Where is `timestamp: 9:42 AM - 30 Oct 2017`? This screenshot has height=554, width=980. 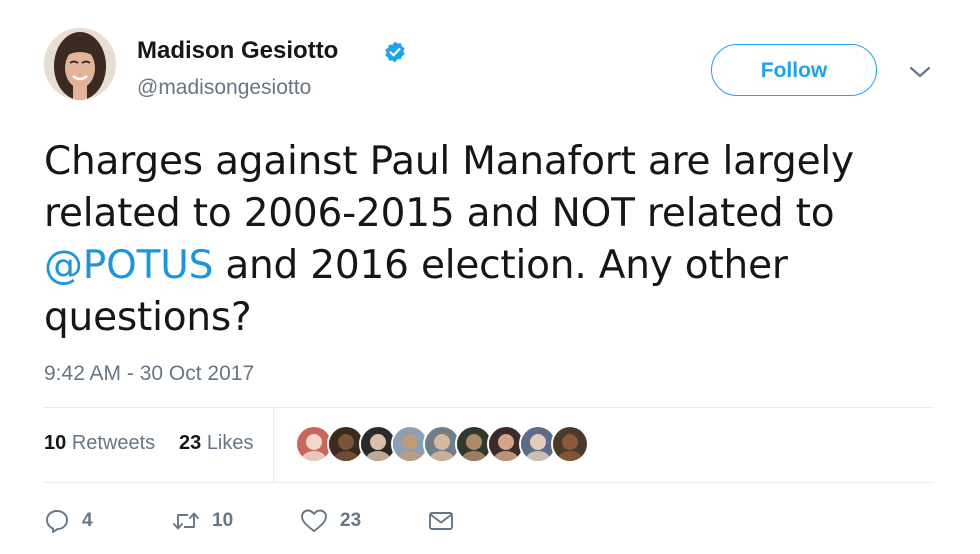
timestamp: 9:42 AM - 30 Oct 2017 is located at coordinates (149, 374).